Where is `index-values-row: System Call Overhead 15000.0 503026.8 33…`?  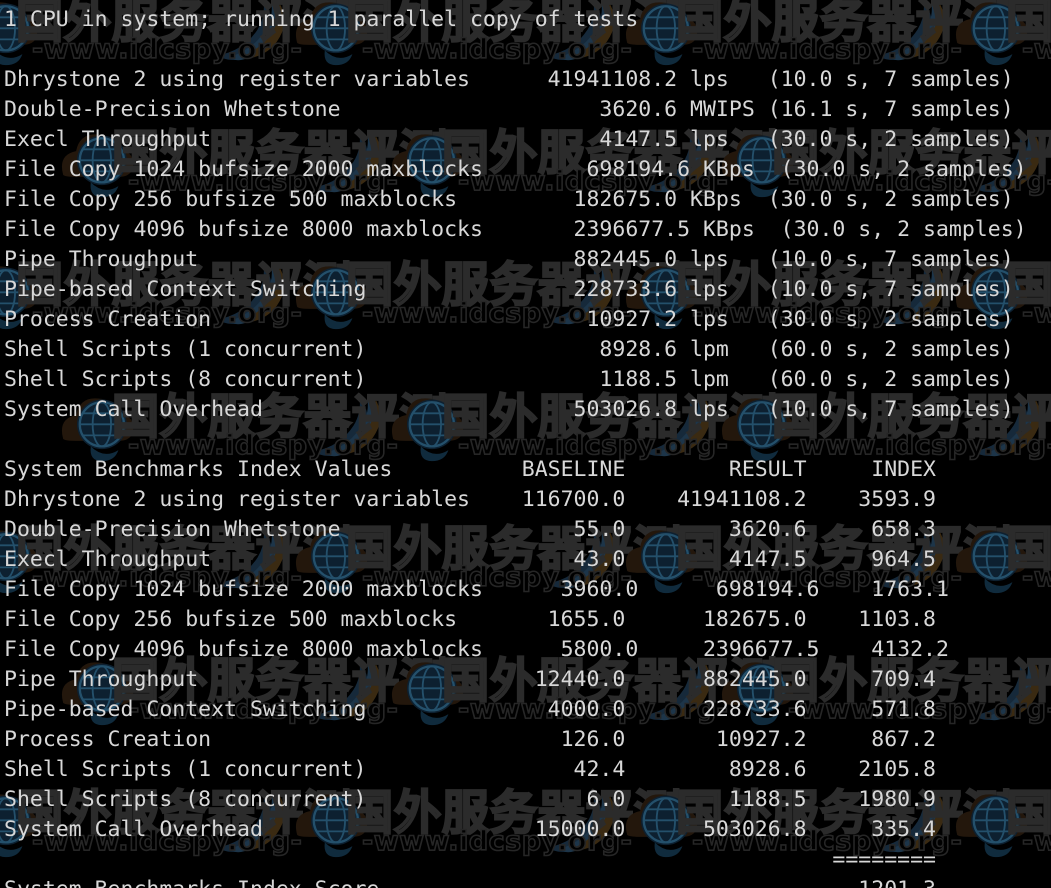
index-values-row: System Call Overhead 15000.0 503026.8 33… is located at coordinates (470, 829).